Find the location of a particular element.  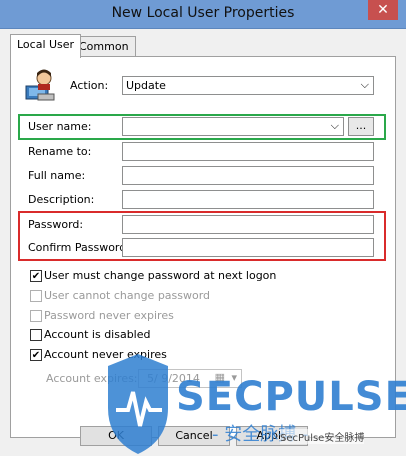

description-label: Description: is located at coordinates (61, 199).